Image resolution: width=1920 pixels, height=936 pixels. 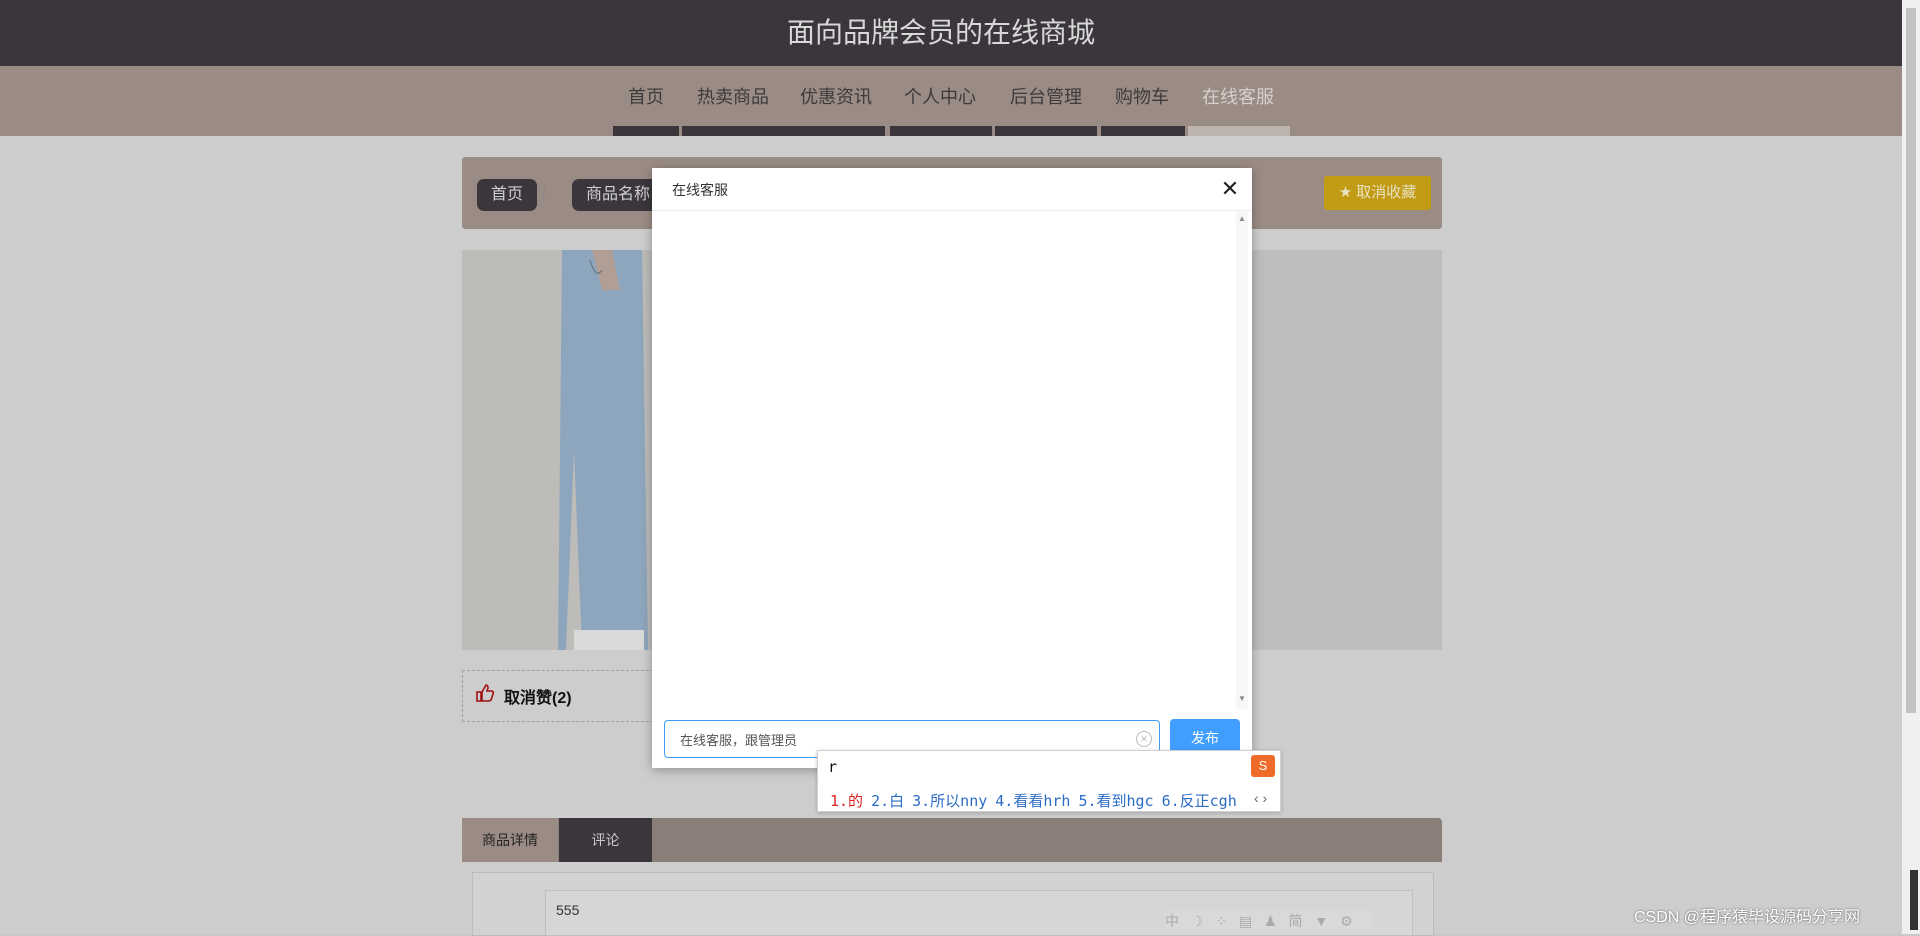 What do you see at coordinates (510, 840) in the screenshot?
I see `tab-product-detail: 商品详情` at bounding box center [510, 840].